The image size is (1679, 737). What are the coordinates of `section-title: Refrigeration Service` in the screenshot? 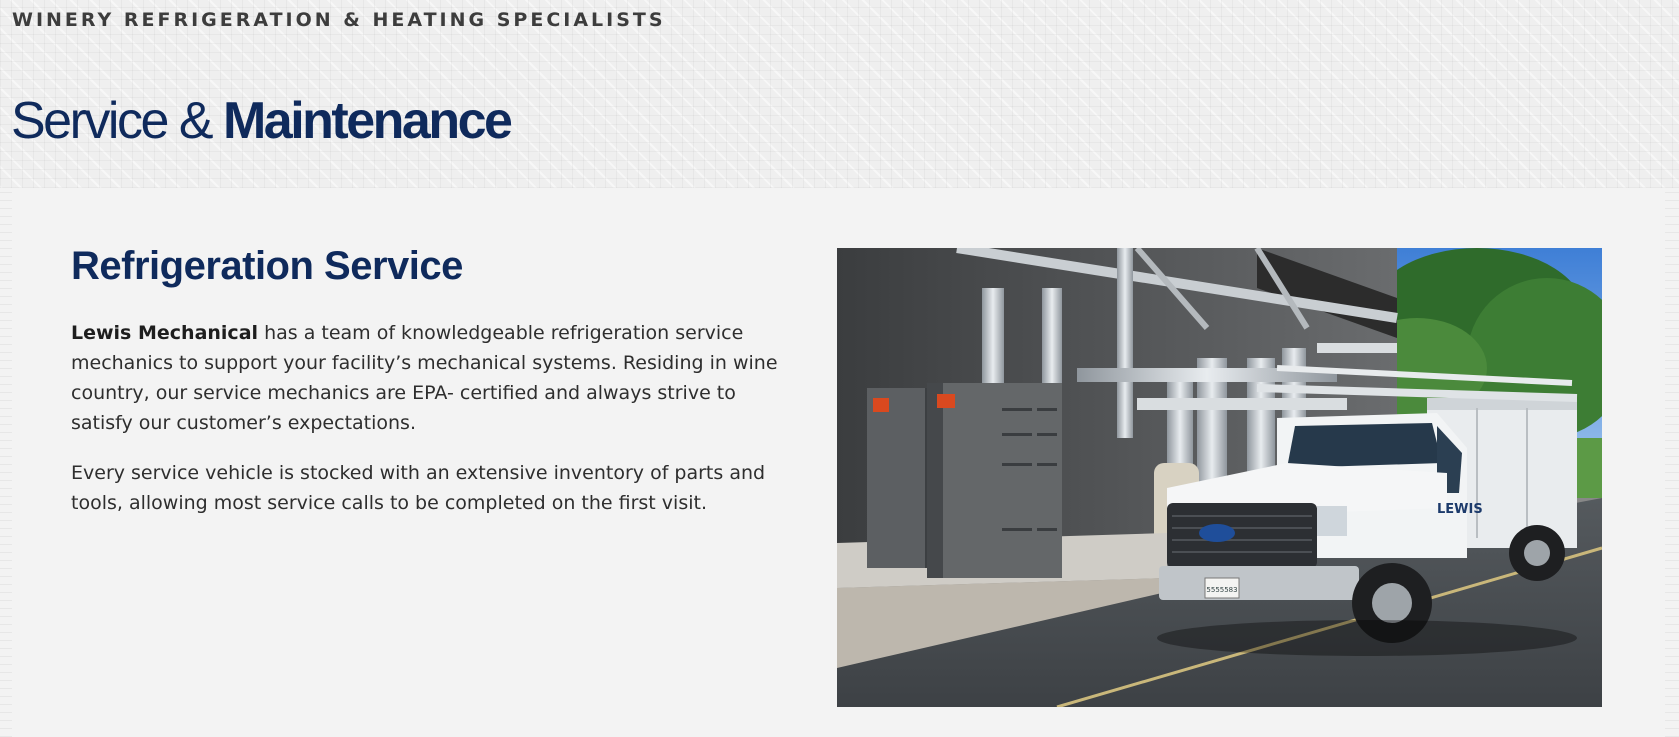 It's located at (267, 266).